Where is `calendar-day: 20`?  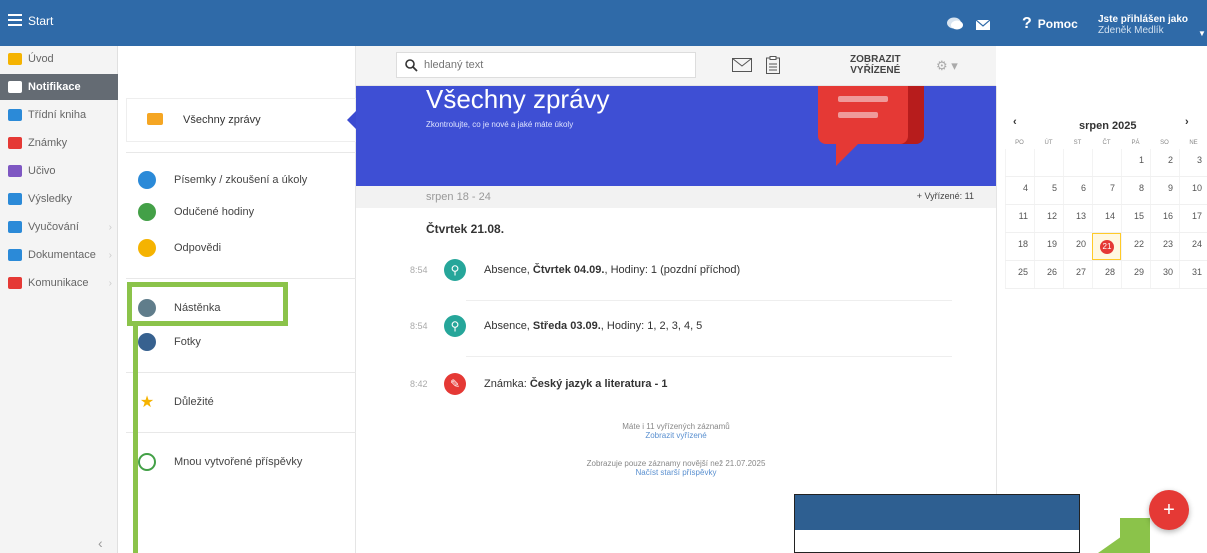
calendar-day: 20 is located at coordinates (1077, 246).